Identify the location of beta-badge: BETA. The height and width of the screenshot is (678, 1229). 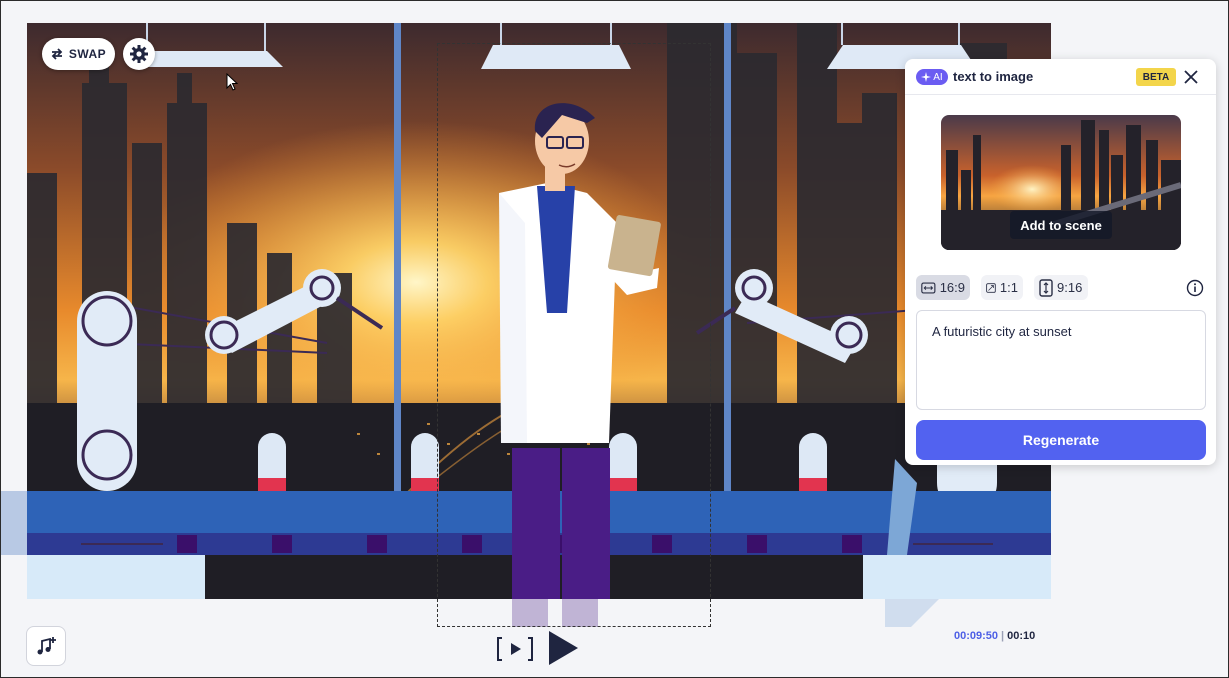
(1156, 77).